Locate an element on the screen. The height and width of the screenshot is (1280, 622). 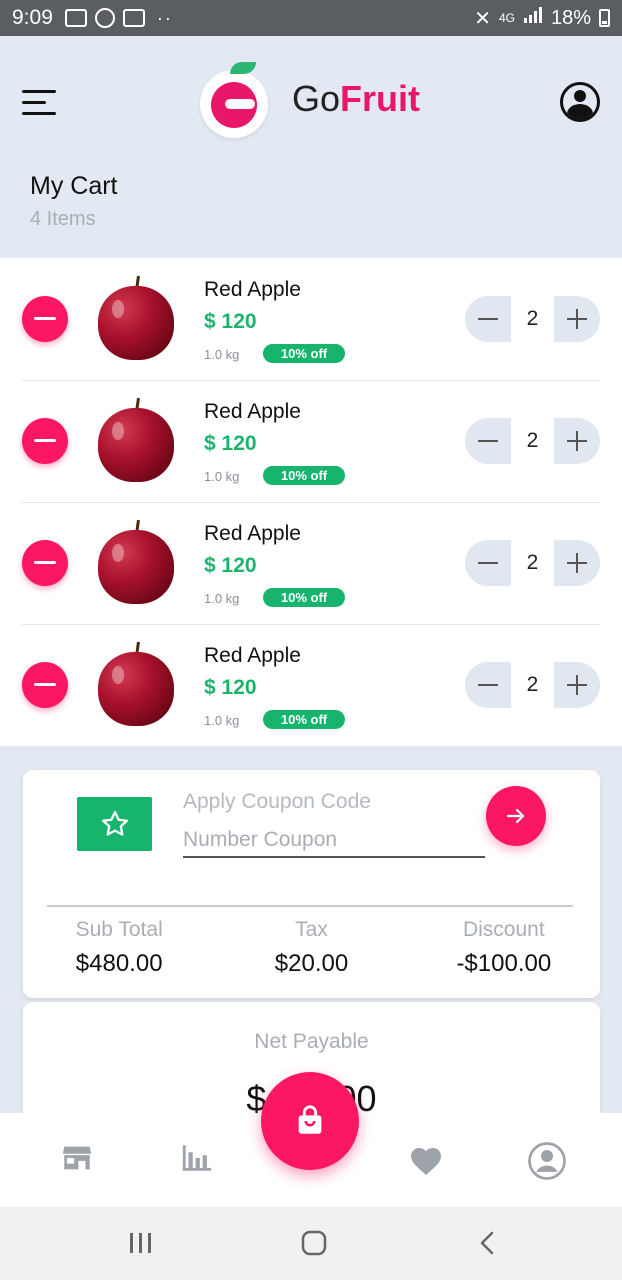
app-notification-icon is located at coordinates (104, 18).